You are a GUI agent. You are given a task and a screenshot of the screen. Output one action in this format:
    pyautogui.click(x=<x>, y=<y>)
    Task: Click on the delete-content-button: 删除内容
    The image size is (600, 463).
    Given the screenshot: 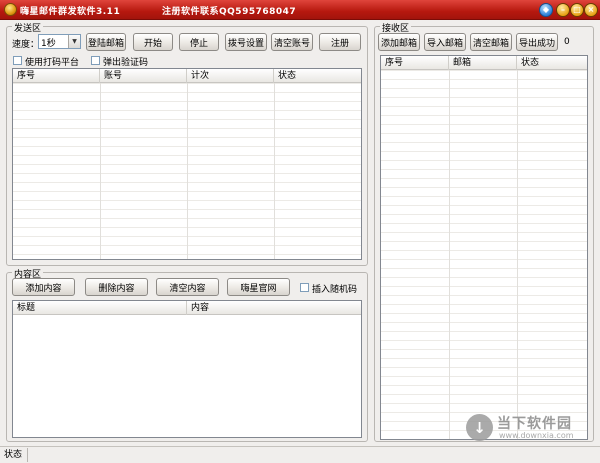 What is the action you would take?
    pyautogui.click(x=116, y=287)
    